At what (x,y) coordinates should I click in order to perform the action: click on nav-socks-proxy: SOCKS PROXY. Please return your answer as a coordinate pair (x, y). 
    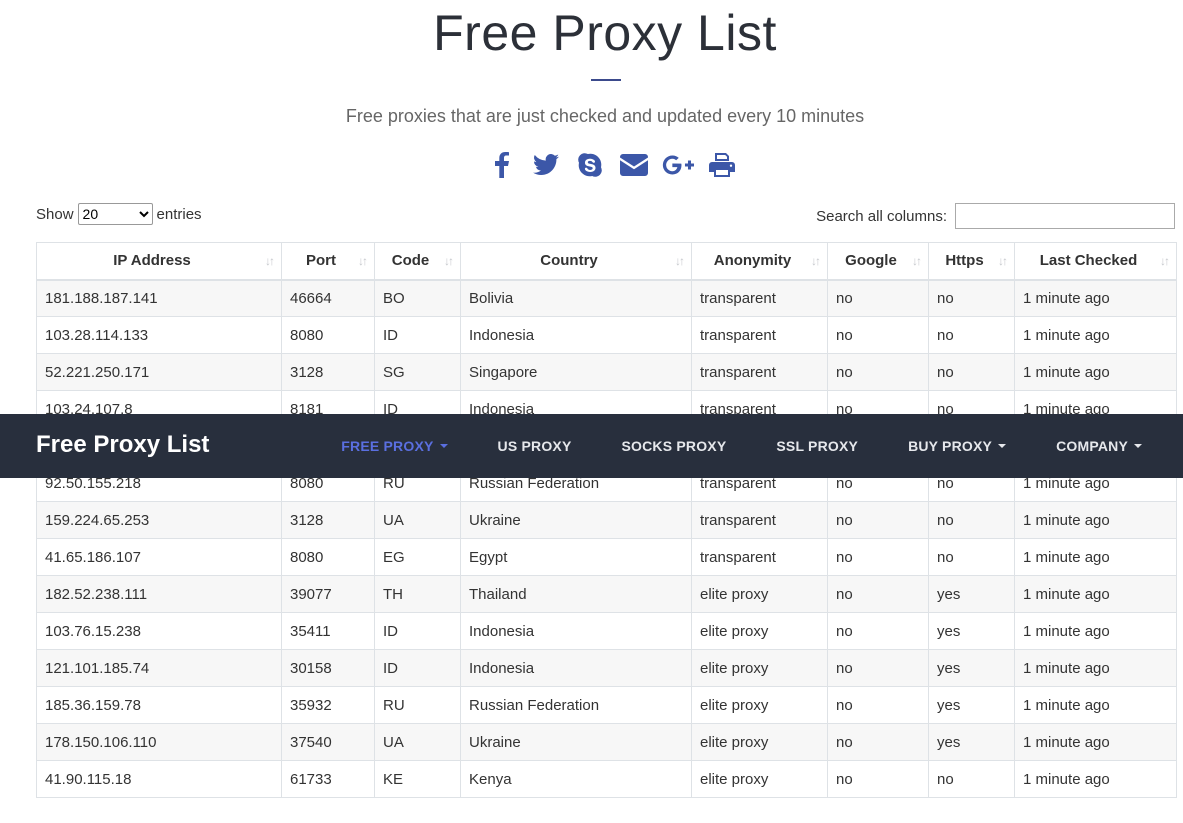
    Looking at the image, I should click on (673, 446).